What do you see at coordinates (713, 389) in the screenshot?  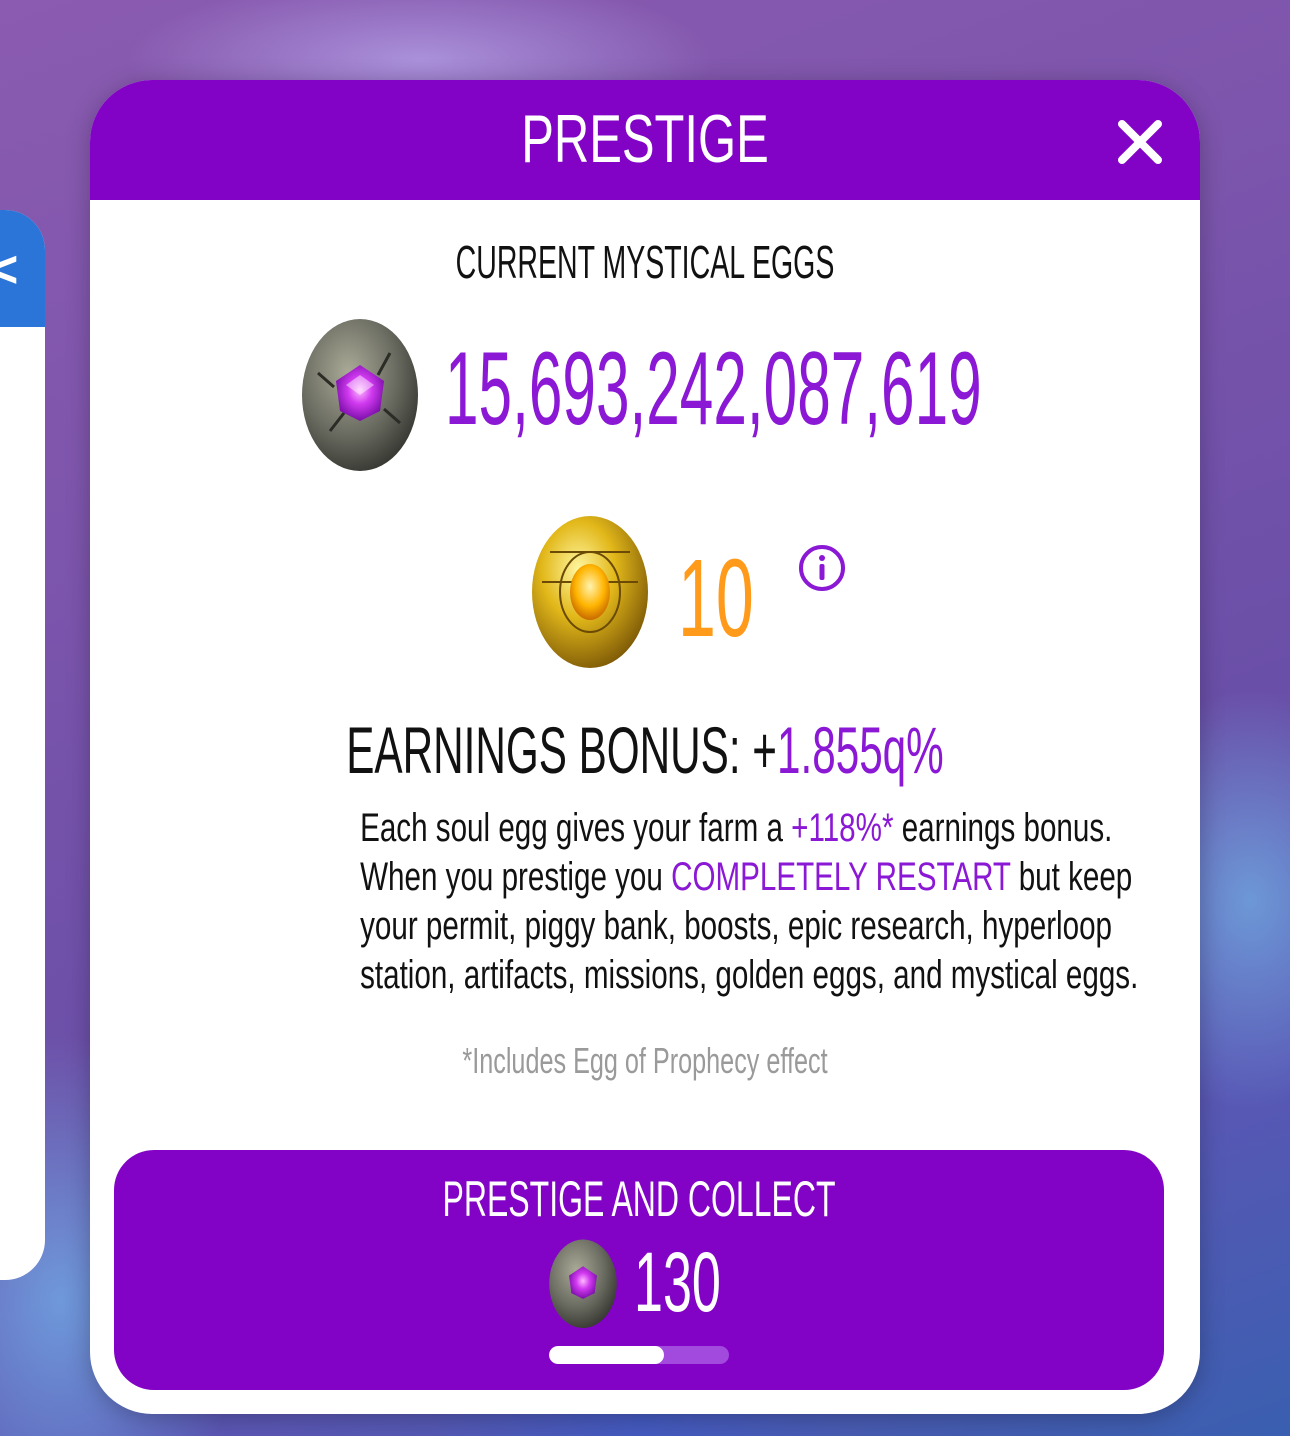 I see `soul-egg-count: 15,693,242,087,619` at bounding box center [713, 389].